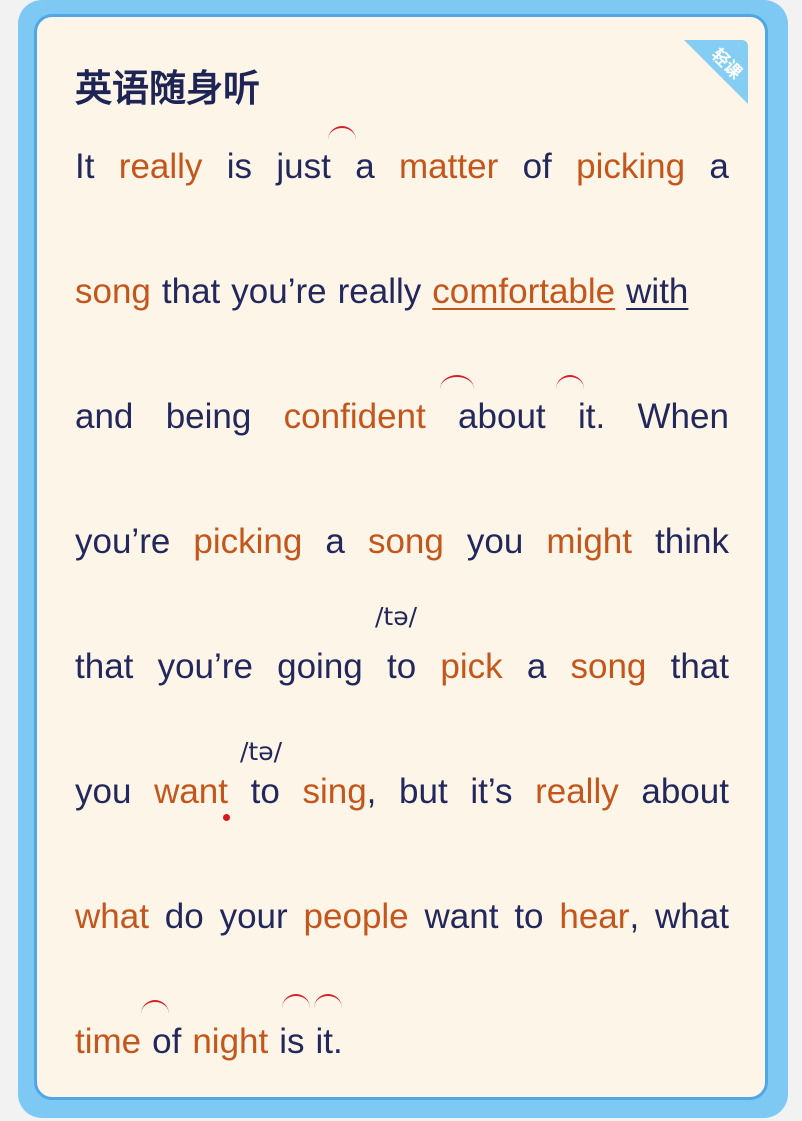 The width and height of the screenshot is (802, 1121). Describe the element at coordinates (191, 791) in the screenshot. I see `word-highlight: want` at that location.